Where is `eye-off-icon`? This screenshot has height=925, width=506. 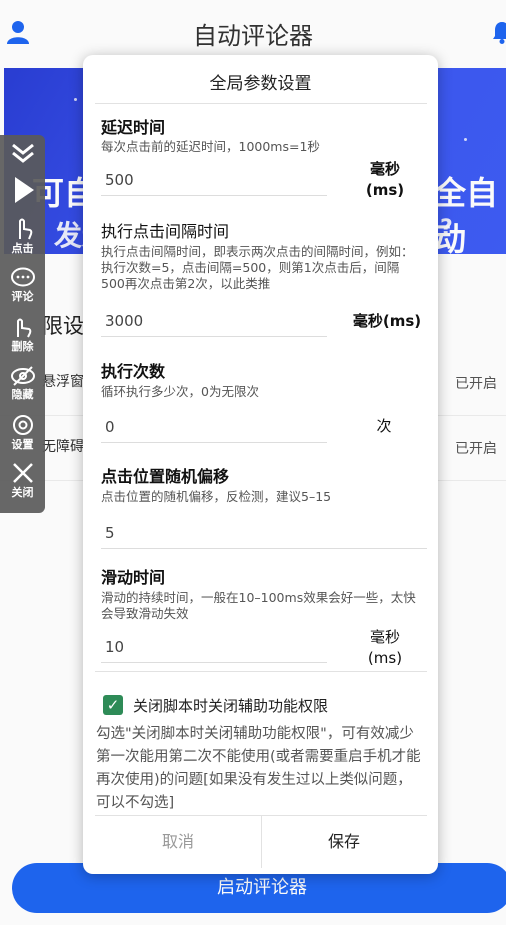 eye-off-icon is located at coordinates (22, 376).